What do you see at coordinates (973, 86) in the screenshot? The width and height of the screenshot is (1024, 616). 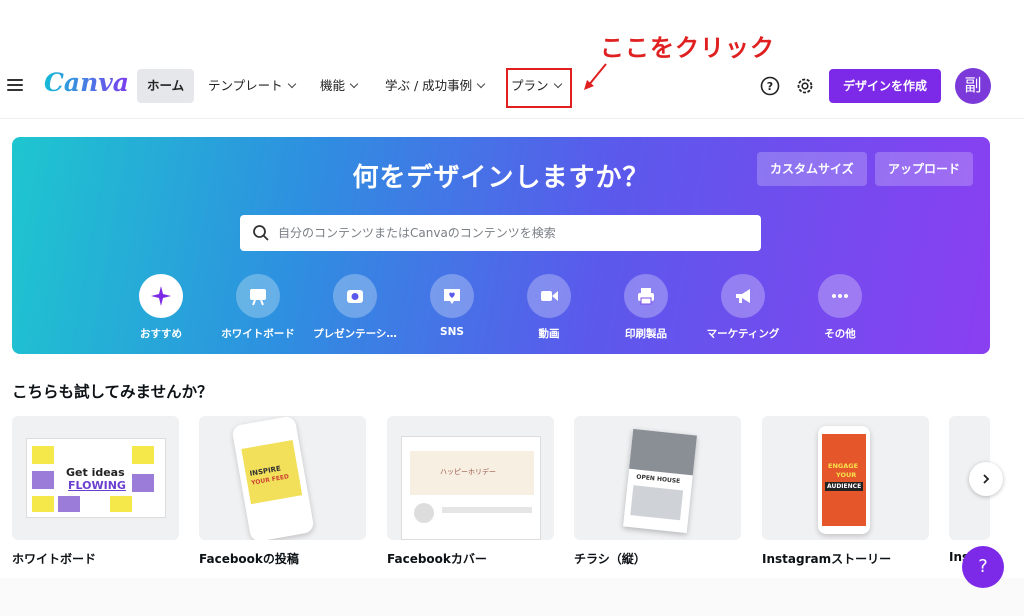 I see `avatar: 副` at bounding box center [973, 86].